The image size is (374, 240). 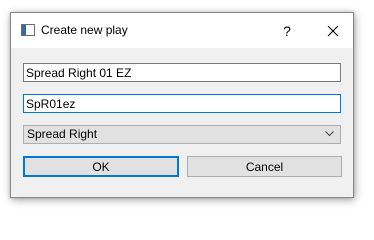 I want to click on play-short-name-input, so click(x=182, y=103).